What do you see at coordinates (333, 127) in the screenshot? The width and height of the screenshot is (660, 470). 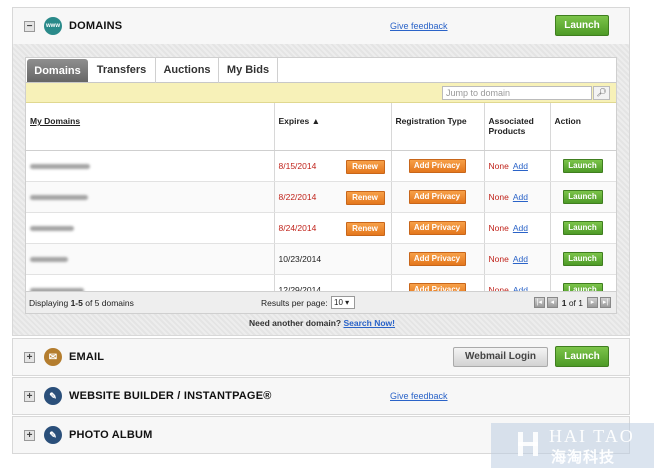 I see `col-expires: Expires ▲` at bounding box center [333, 127].